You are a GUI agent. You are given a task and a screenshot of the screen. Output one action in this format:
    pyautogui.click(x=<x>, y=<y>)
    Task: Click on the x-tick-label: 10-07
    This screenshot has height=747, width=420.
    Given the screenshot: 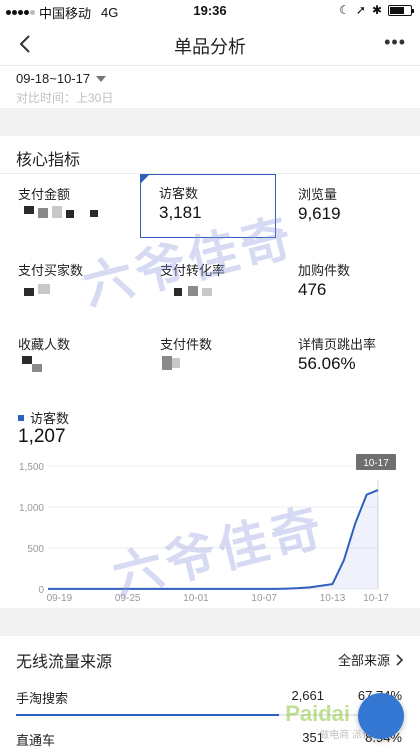 What is the action you would take?
    pyautogui.click(x=264, y=598)
    